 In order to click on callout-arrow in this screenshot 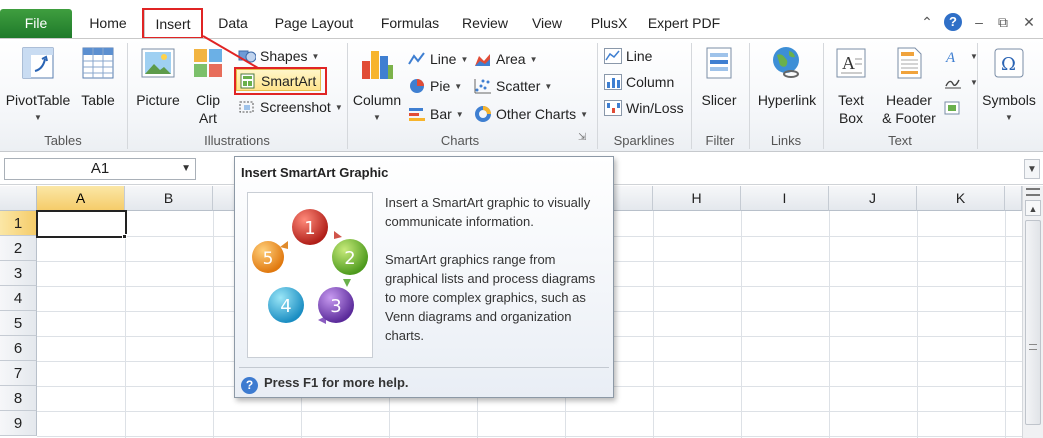, I will do `click(230, 52)`.